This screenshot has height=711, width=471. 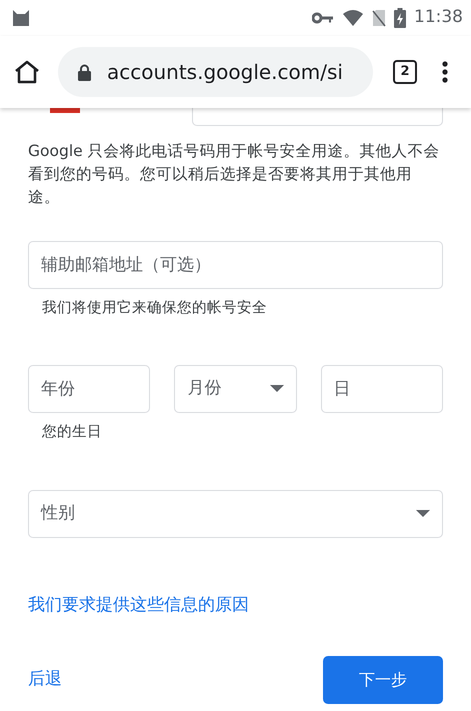 I want to click on no-sim-icon, so click(x=379, y=18).